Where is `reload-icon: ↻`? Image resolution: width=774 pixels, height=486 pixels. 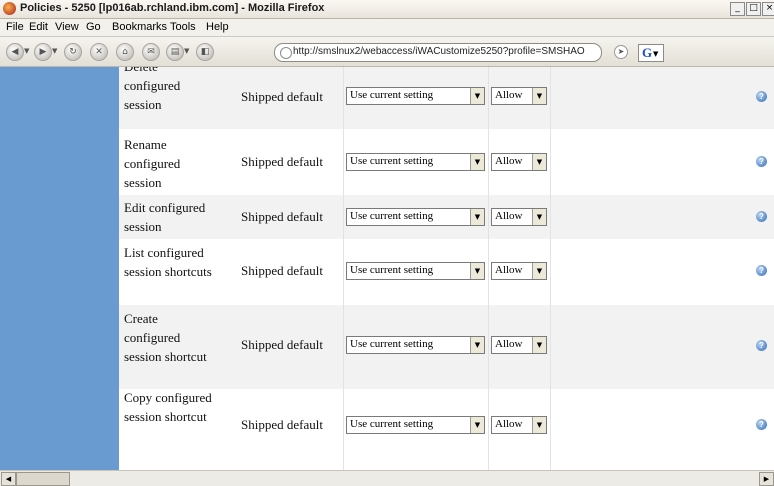
reload-icon: ↻ is located at coordinates (73, 52).